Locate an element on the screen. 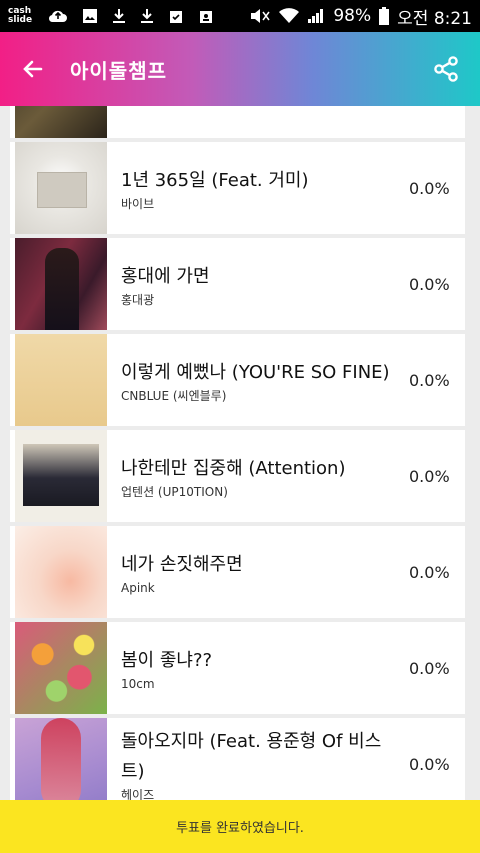 This screenshot has height=853, width=480. song-title: 봄이 좋냐?? is located at coordinates (167, 660).